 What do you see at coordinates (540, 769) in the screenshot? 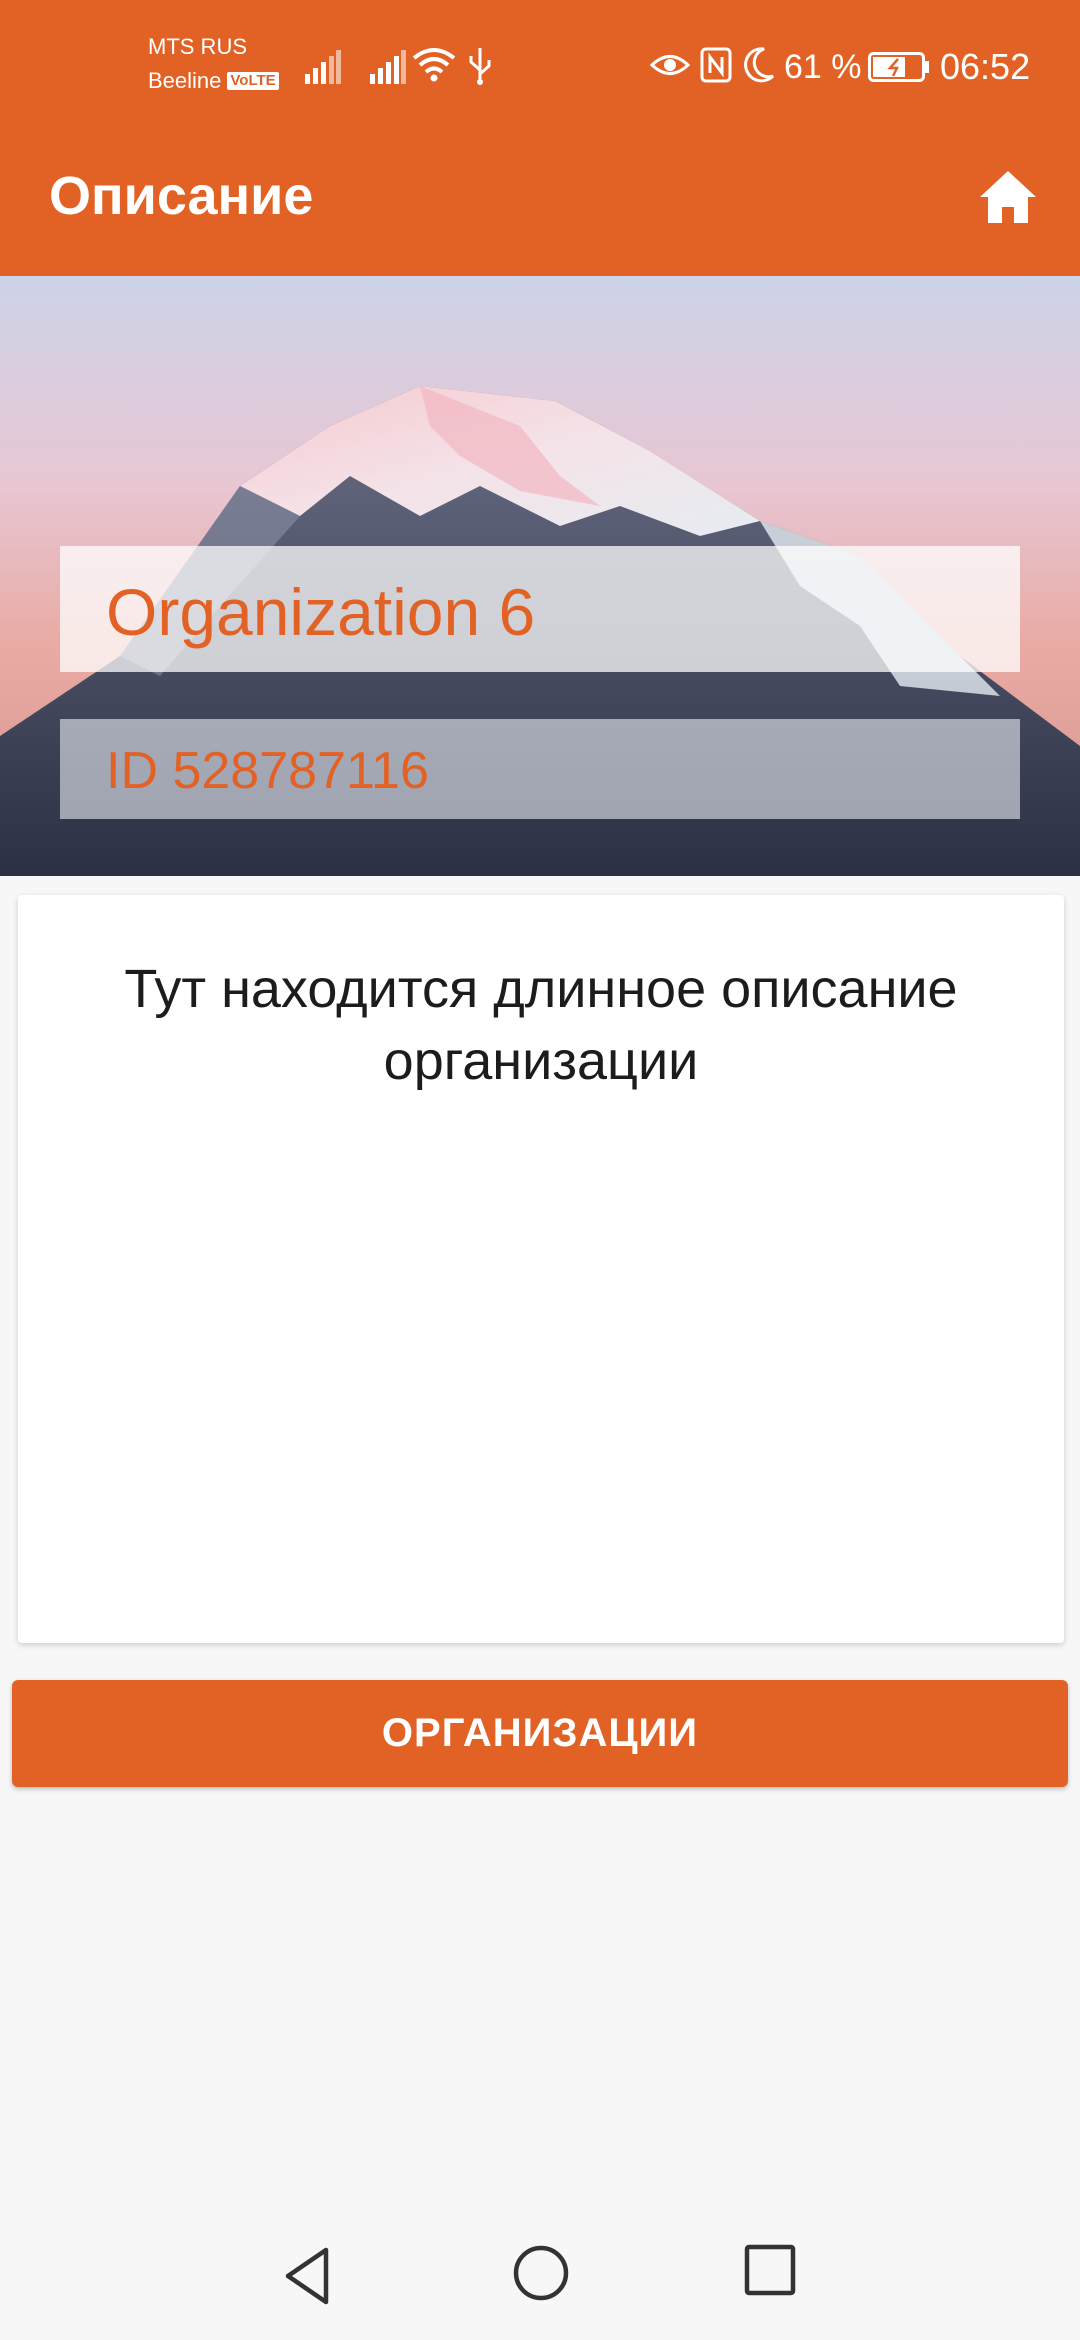
I see `organization-id-banner: ID 528787116` at bounding box center [540, 769].